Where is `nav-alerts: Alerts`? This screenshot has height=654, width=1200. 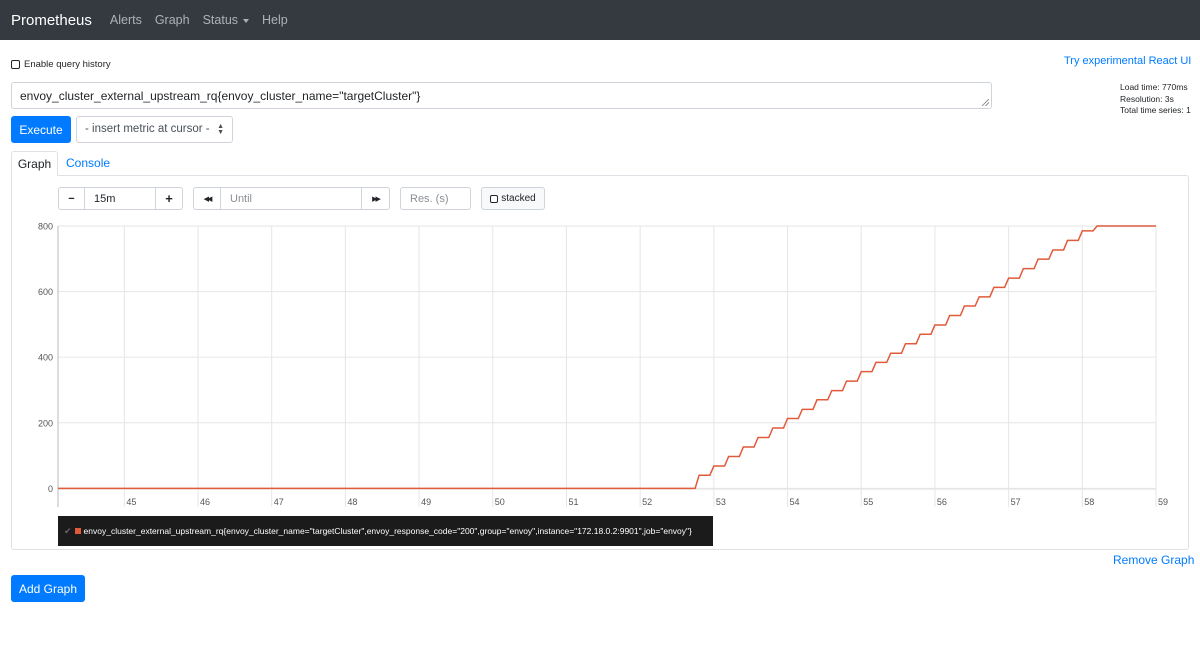
nav-alerts: Alerts is located at coordinates (126, 20).